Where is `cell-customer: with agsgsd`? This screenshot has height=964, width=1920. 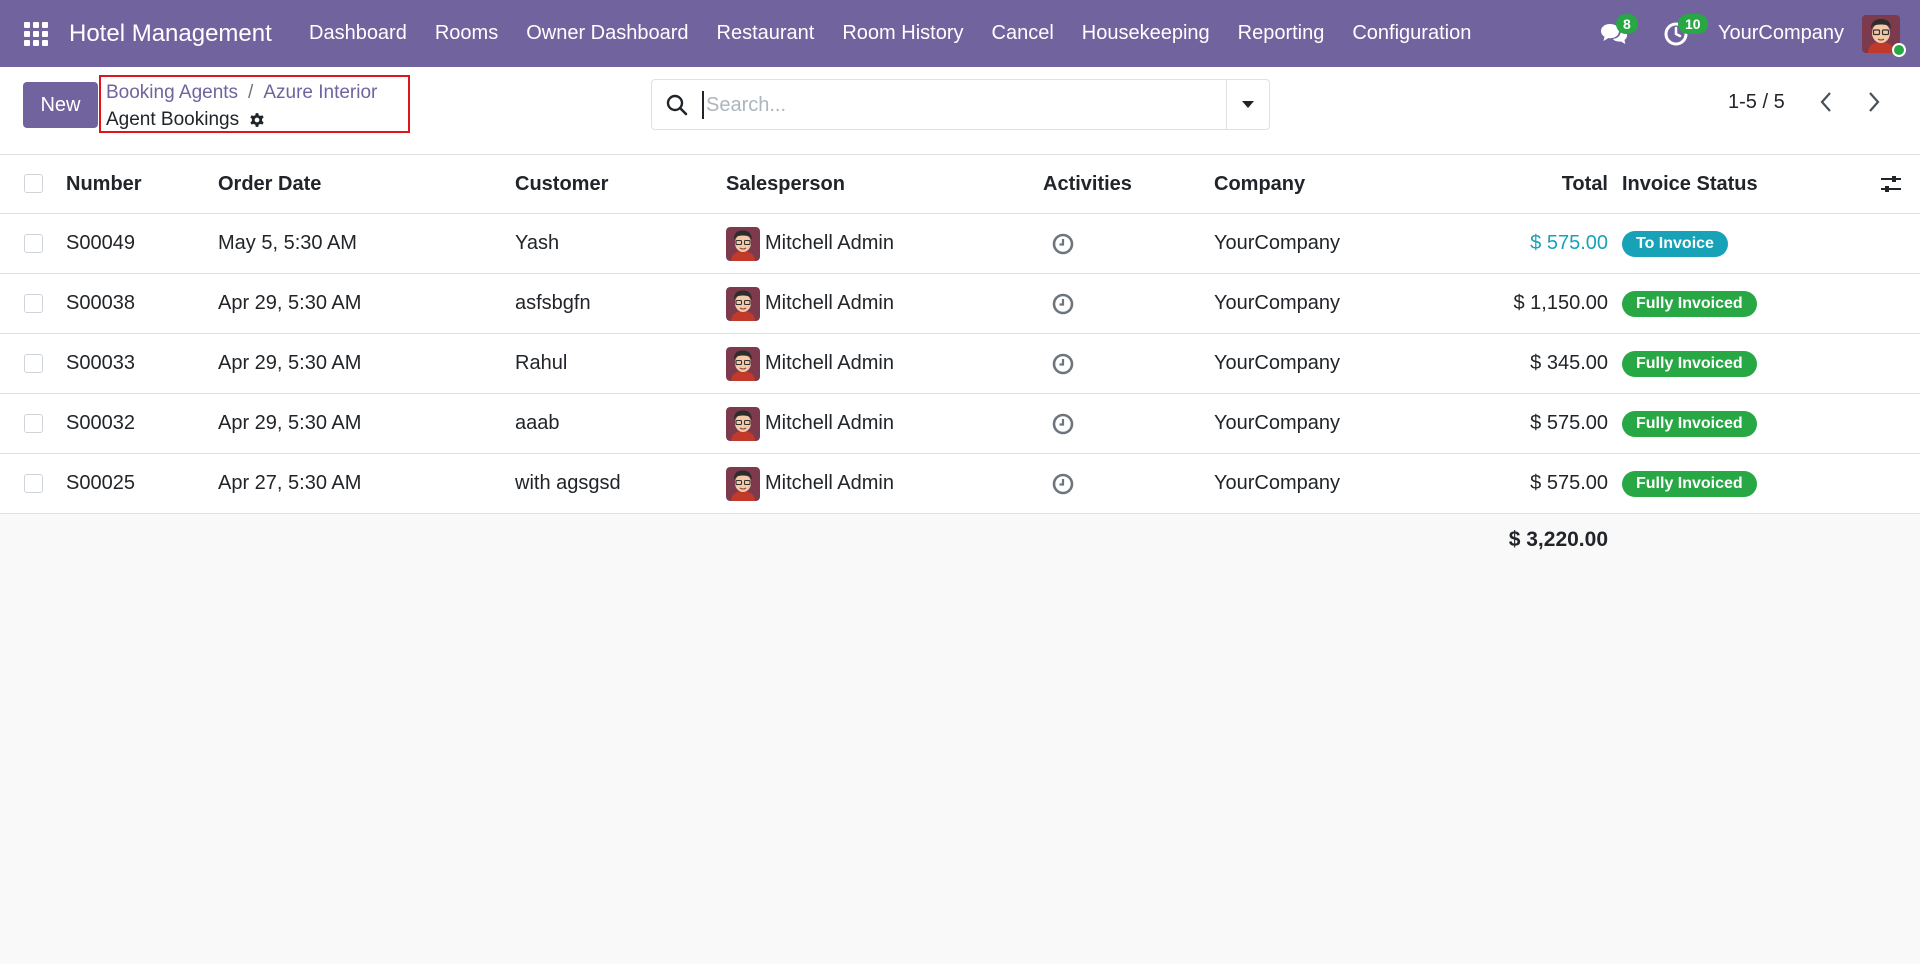
cell-customer: with agsgsd is located at coordinates (568, 483).